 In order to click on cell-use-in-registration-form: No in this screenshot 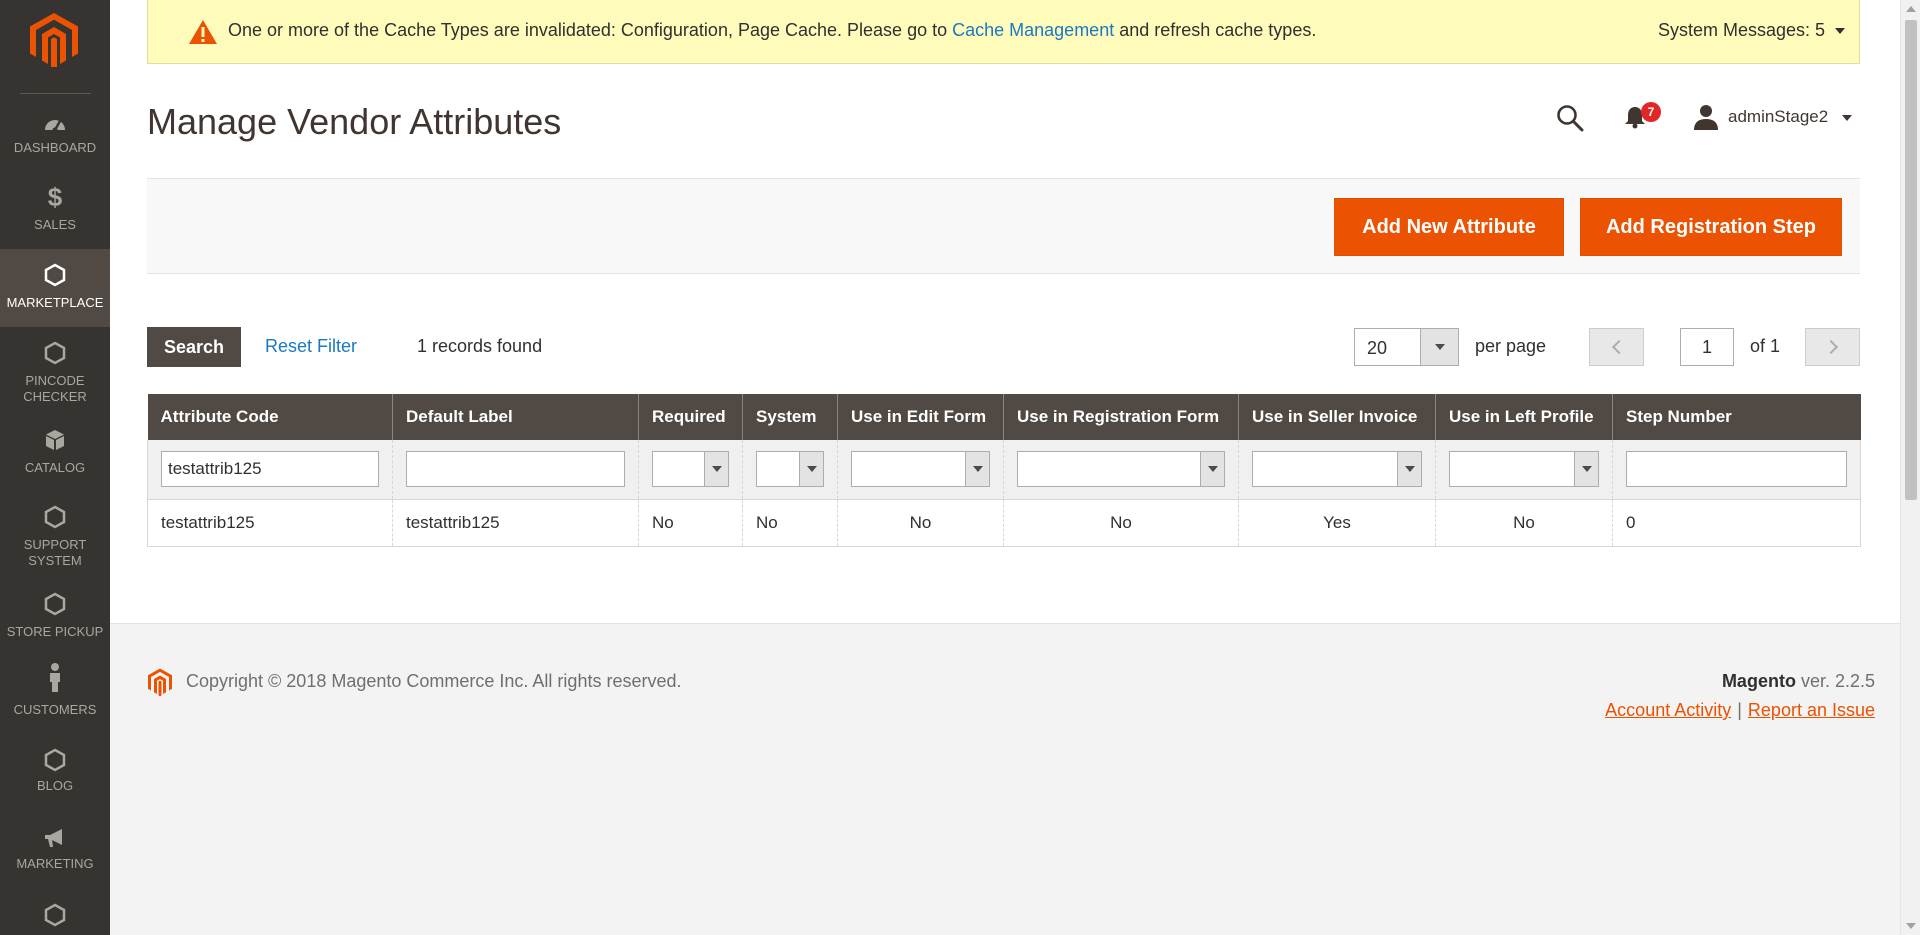, I will do `click(1121, 523)`.